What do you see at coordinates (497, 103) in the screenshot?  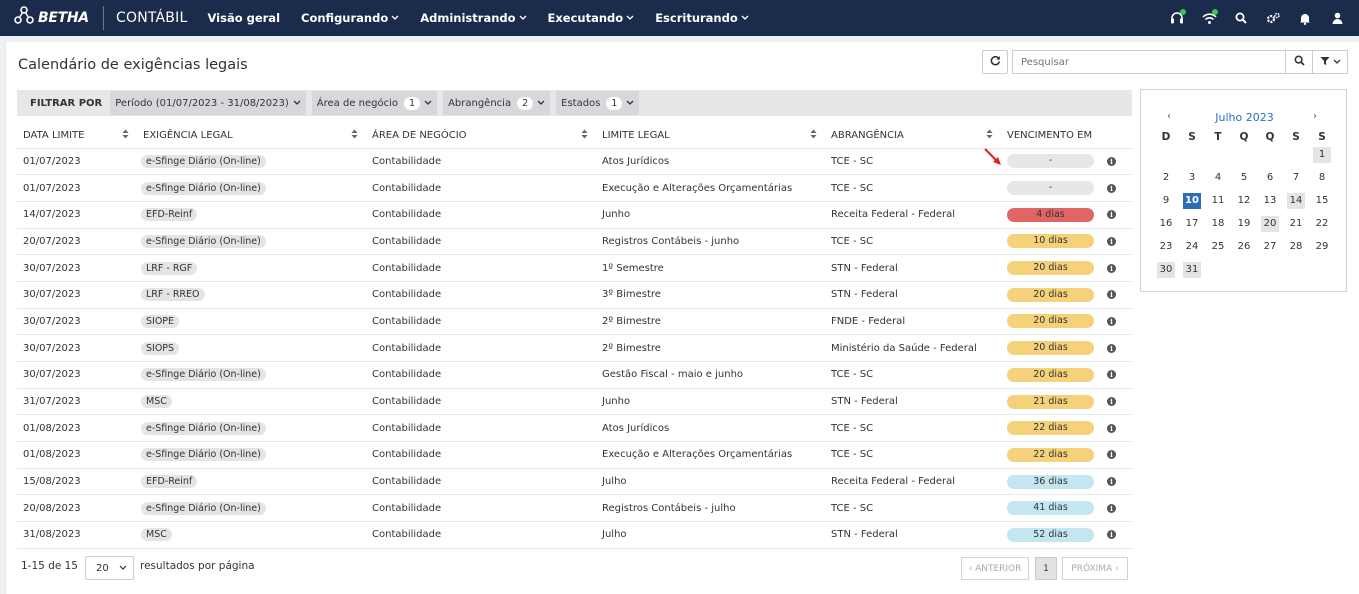 I see `filter-chip: Abrangência 2` at bounding box center [497, 103].